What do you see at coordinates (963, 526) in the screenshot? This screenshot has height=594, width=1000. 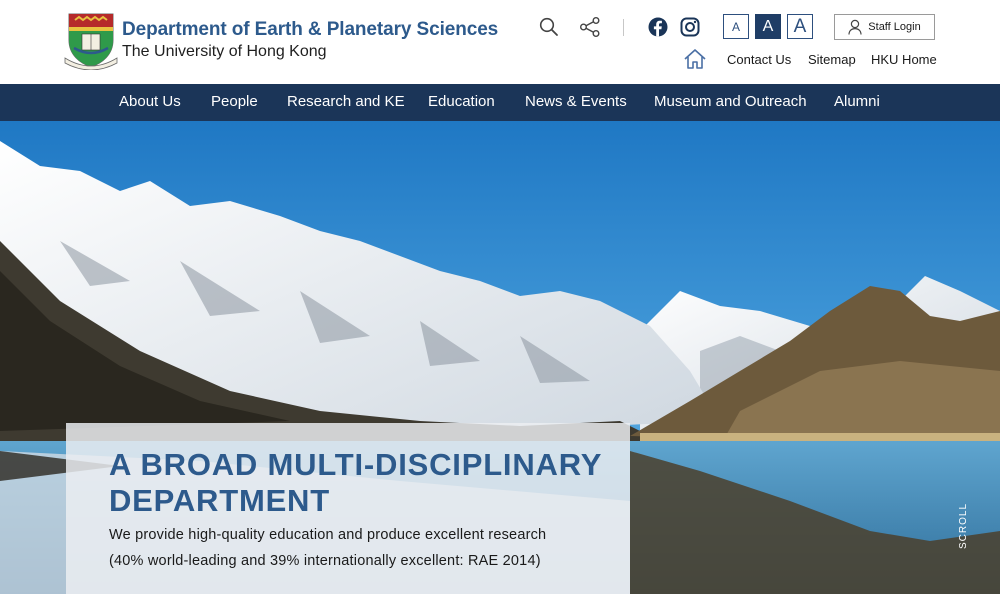 I see `scroll-indicator: SCROLL` at bounding box center [963, 526].